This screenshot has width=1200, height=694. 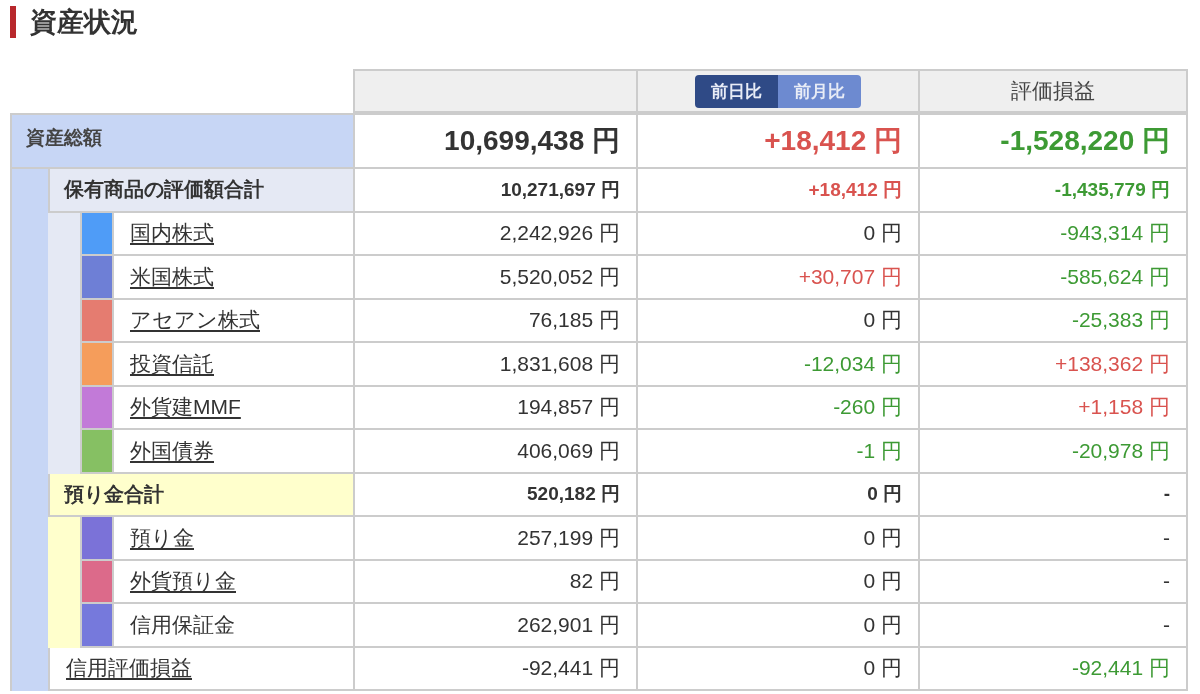 What do you see at coordinates (200, 191) in the screenshot?
I see `group-label: 保有商品の評価額合計` at bounding box center [200, 191].